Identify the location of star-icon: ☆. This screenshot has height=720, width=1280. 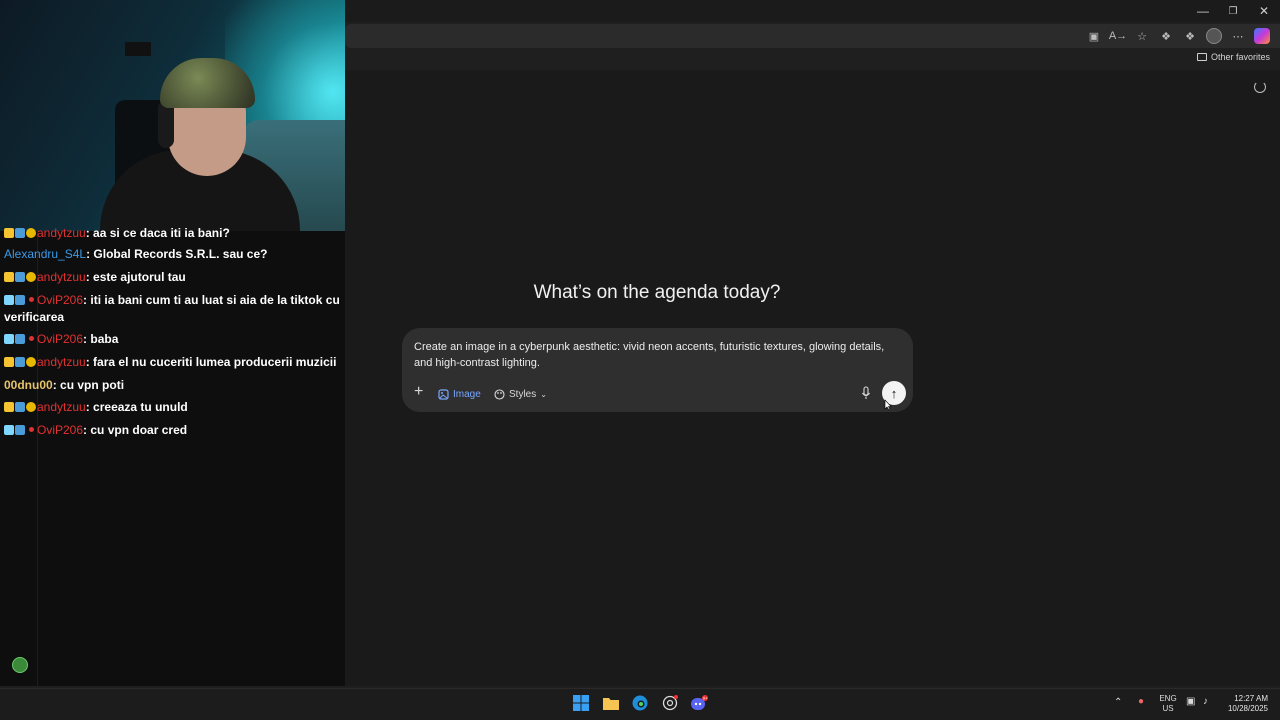
(1142, 36).